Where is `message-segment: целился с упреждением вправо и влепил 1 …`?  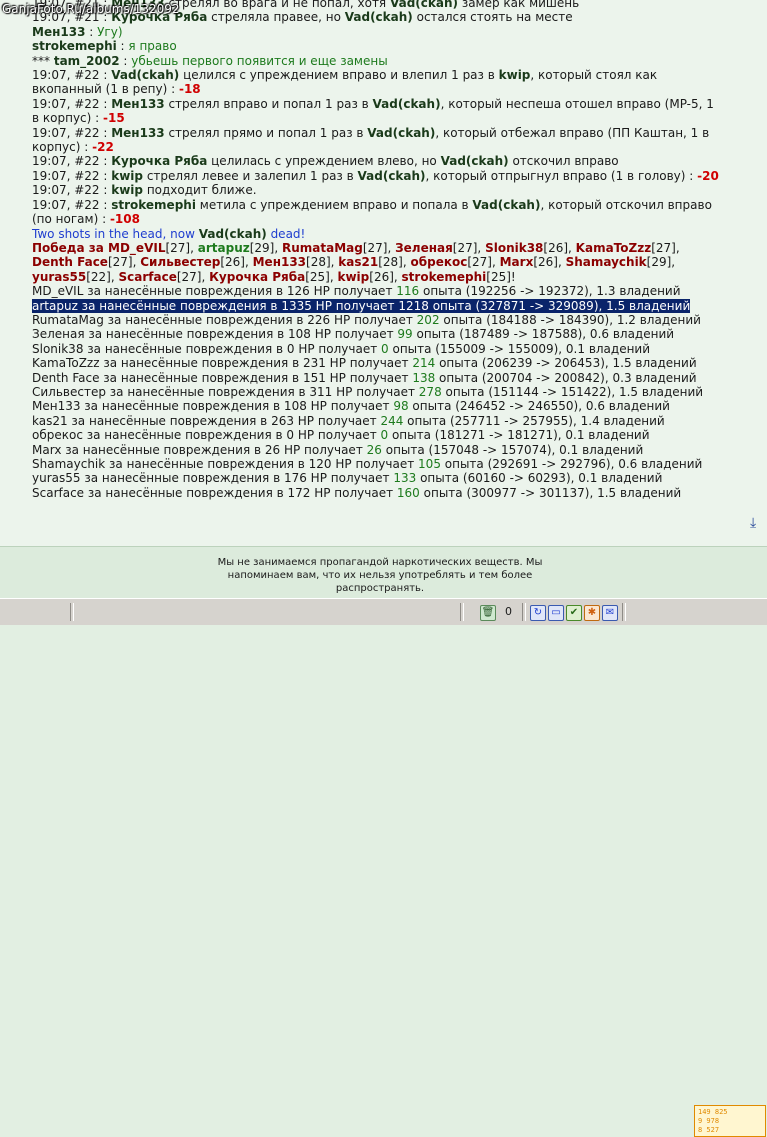 message-segment: целился с упреждением вправо и влепил 1 … is located at coordinates (339, 75).